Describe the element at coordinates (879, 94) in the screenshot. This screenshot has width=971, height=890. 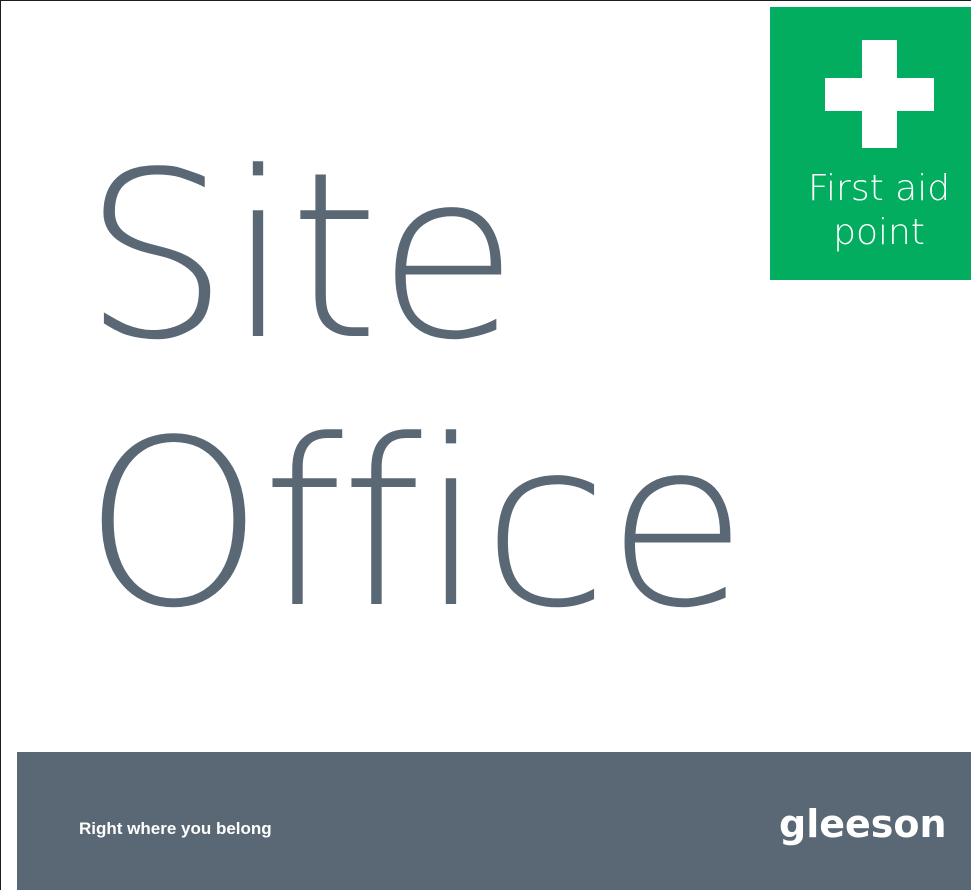
I see `first-aid-cross-icon` at that location.